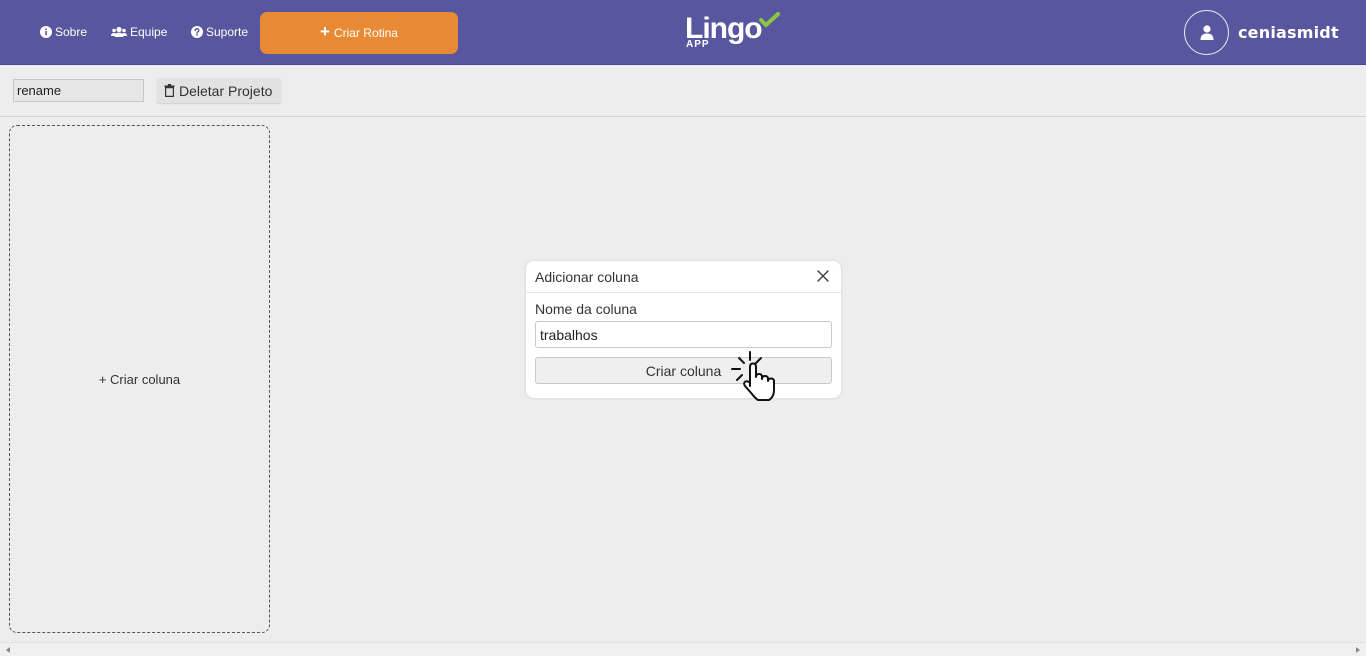 The height and width of the screenshot is (656, 1366). What do you see at coordinates (769, 19) in the screenshot?
I see `check-icon` at bounding box center [769, 19].